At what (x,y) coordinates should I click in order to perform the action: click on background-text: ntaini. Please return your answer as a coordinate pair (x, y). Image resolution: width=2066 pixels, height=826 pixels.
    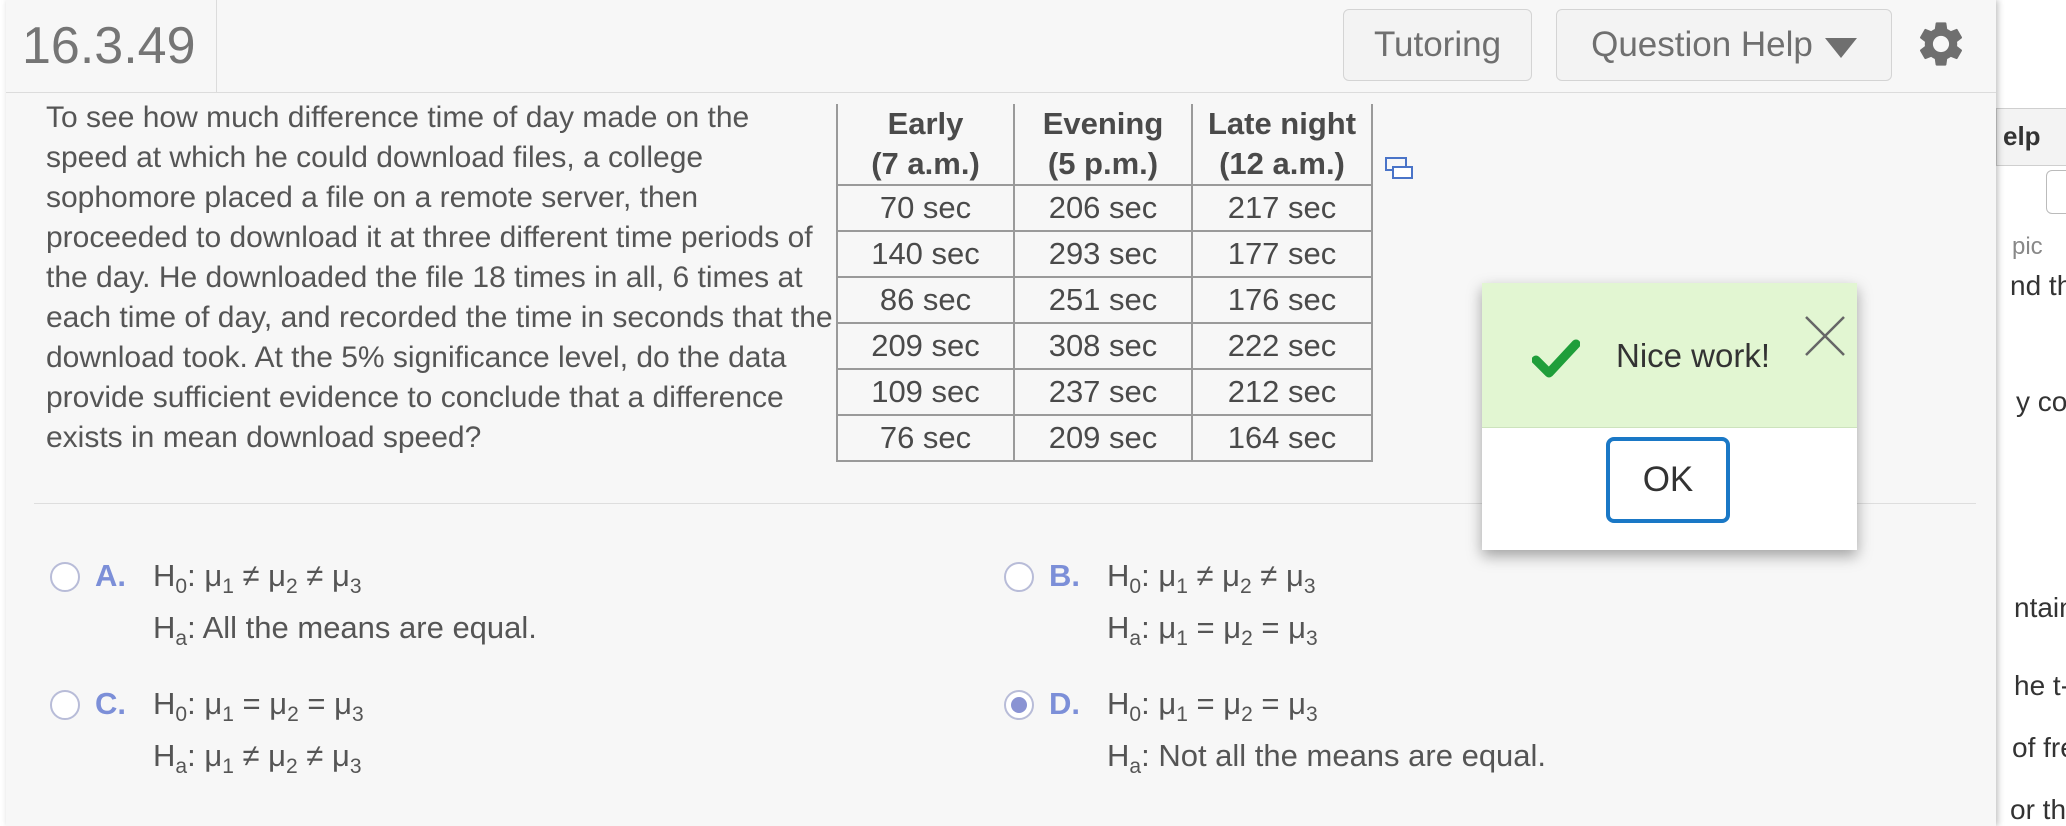
    Looking at the image, I should click on (2040, 607).